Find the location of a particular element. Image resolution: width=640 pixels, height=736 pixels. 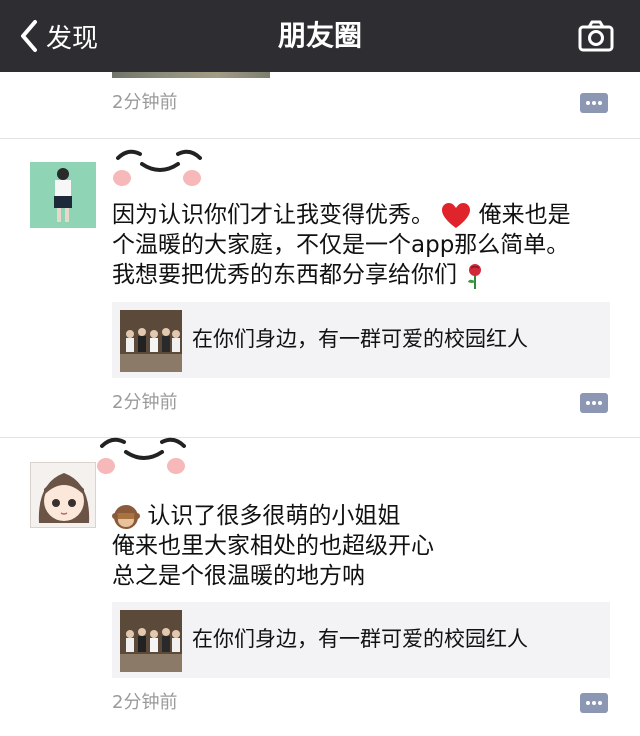

post-line: 个温暖的大家庭，不仅是一个app那么简单。 is located at coordinates (341, 245).